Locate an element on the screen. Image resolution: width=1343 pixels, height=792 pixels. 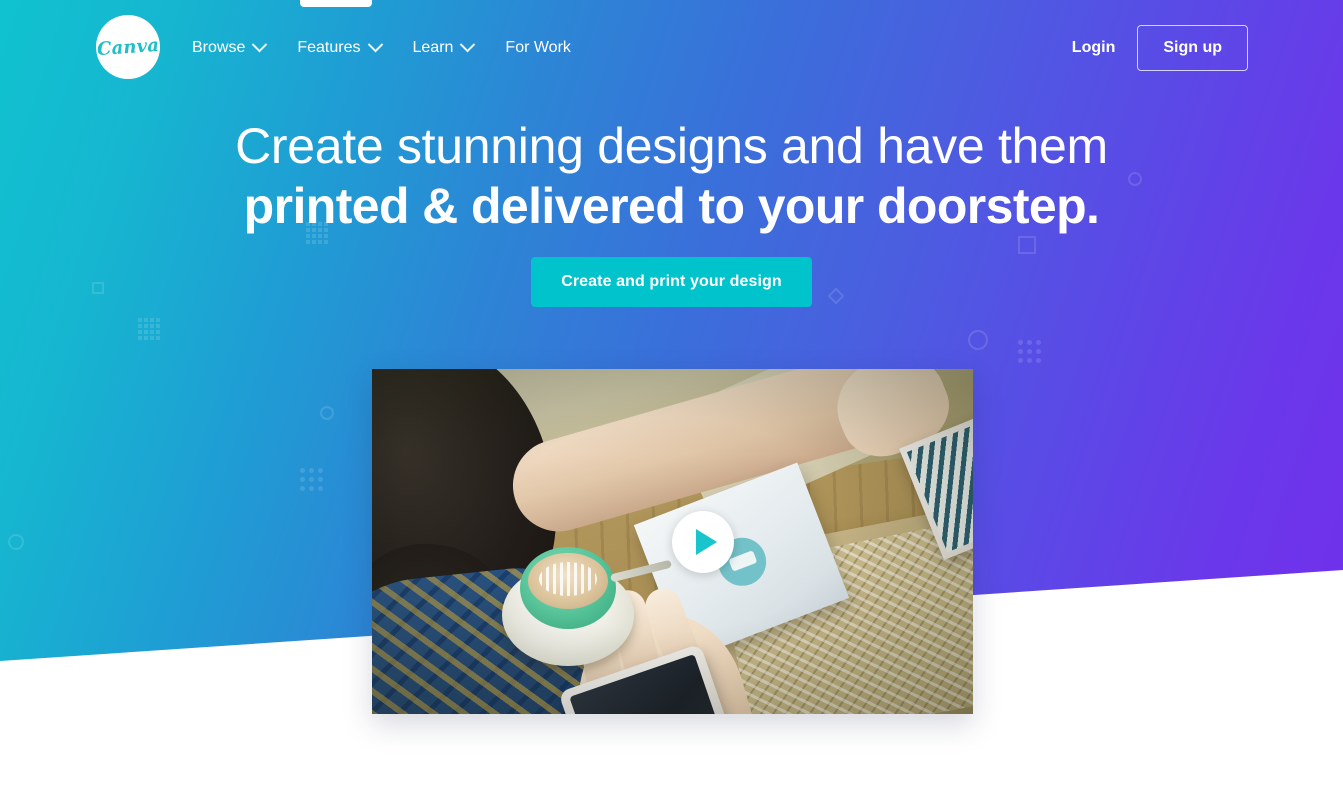
nav-links: Browse Features Learn For Work is located at coordinates (381, 47).